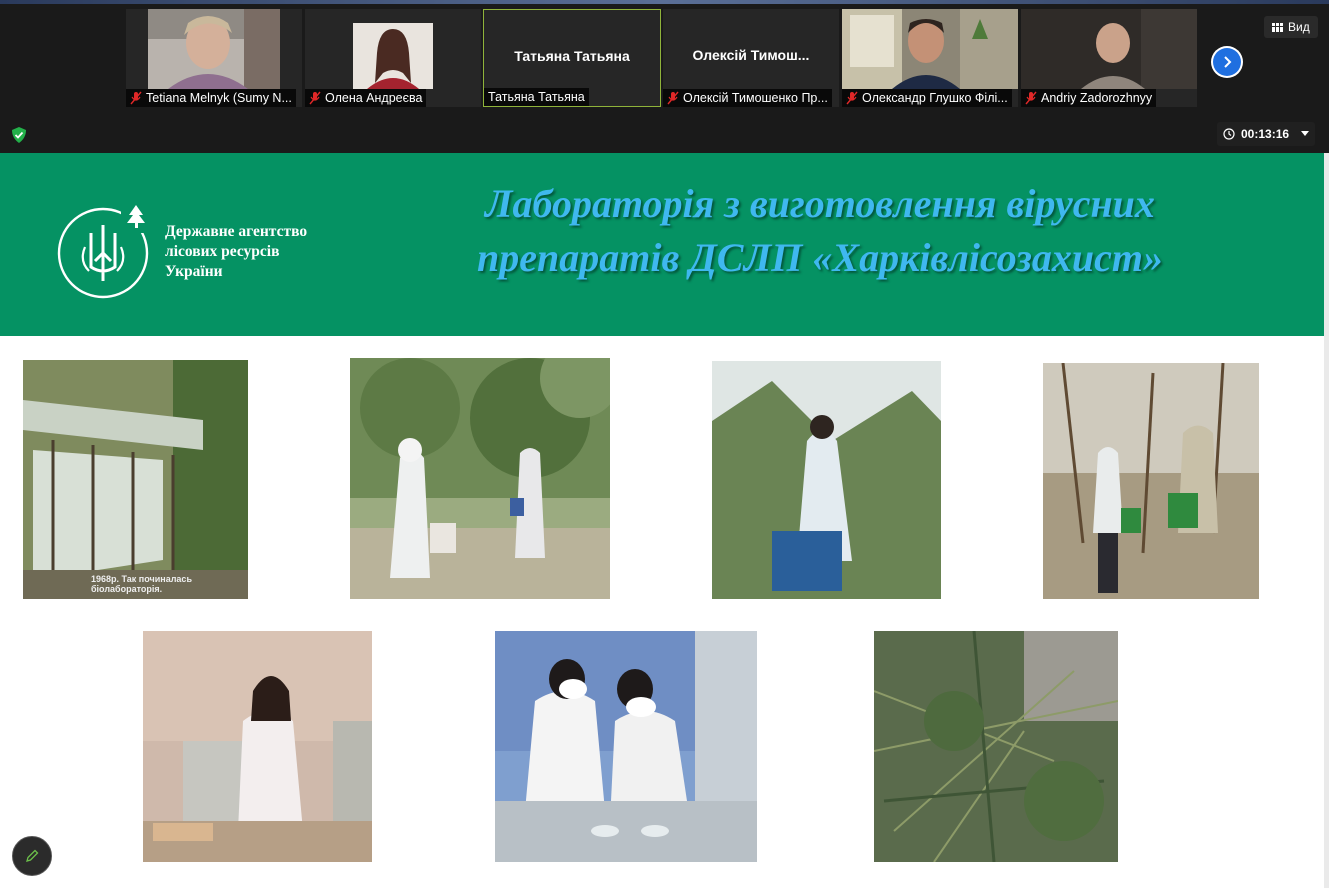 The image size is (1329, 888). Describe the element at coordinates (374, 98) in the screenshot. I see `participant-name: Олена Андреєва` at that location.